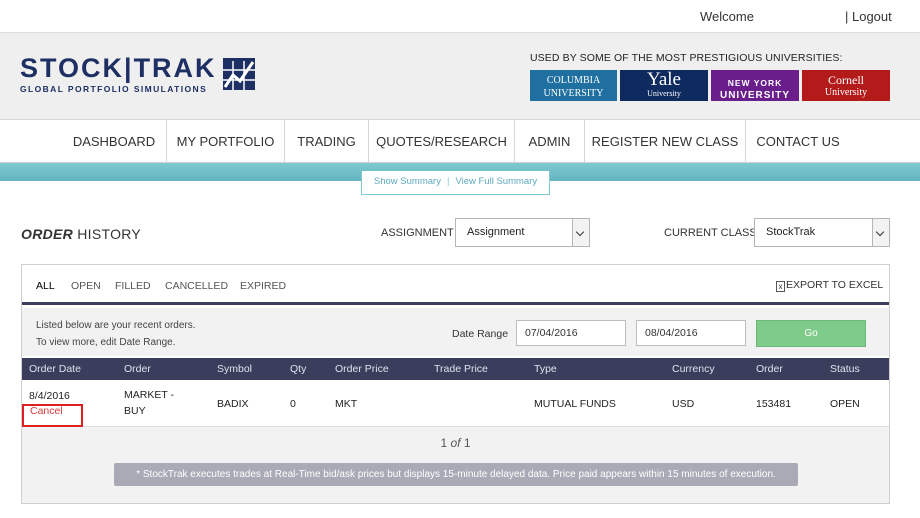 The image size is (920, 518). I want to click on chart-mark-icon, so click(239, 74).